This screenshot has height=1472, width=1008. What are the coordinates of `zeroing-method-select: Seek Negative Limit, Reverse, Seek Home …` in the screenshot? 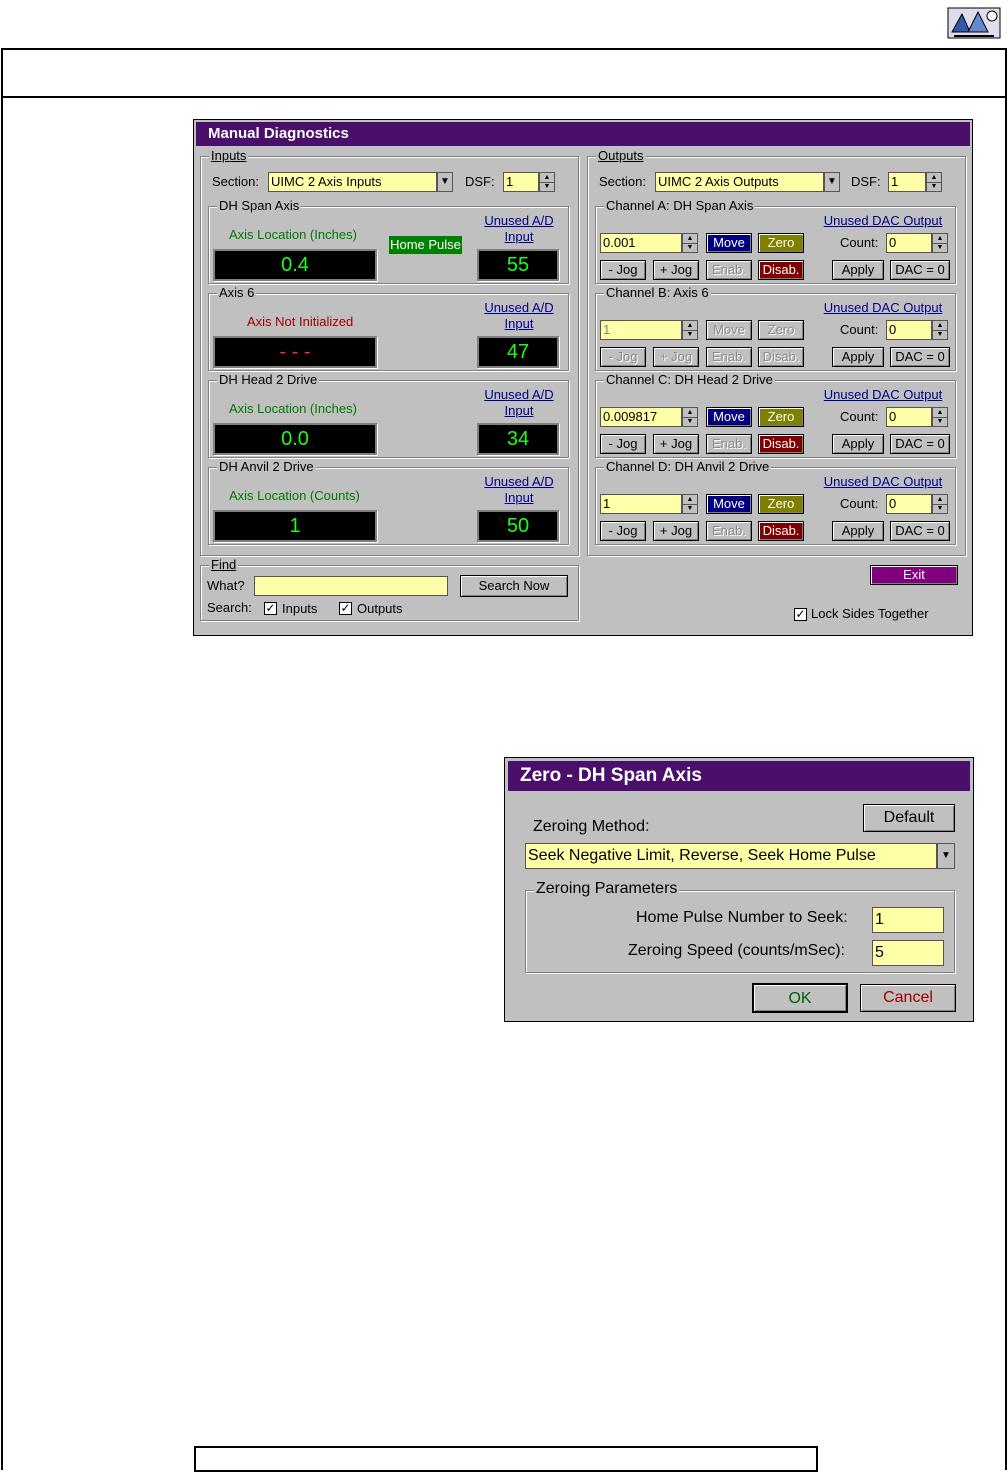 It's located at (731, 856).